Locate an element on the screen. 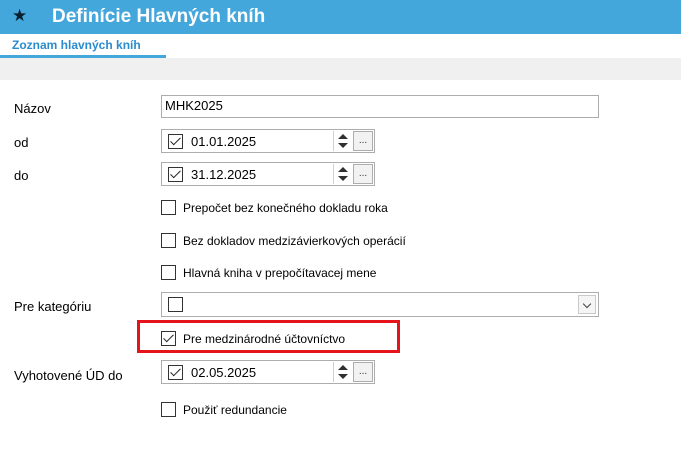 This screenshot has width=681, height=462. chevron-down-icon is located at coordinates (587, 304).